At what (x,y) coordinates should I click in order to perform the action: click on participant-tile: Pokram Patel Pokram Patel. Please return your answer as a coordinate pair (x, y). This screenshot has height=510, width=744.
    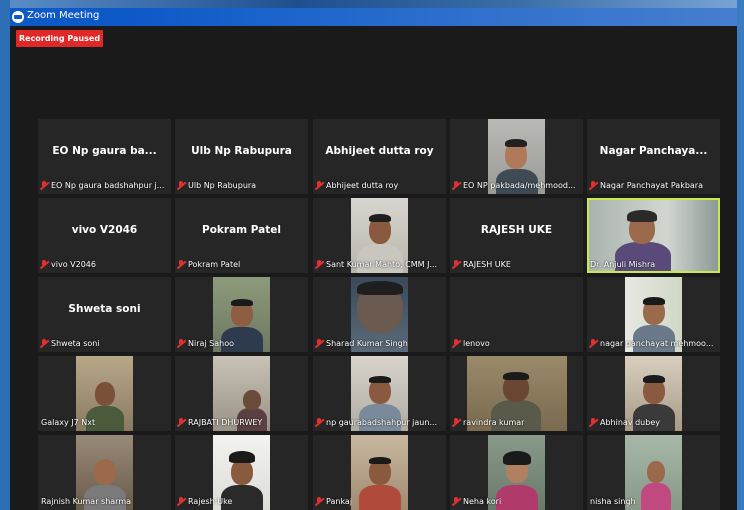
    Looking at the image, I should click on (241, 235).